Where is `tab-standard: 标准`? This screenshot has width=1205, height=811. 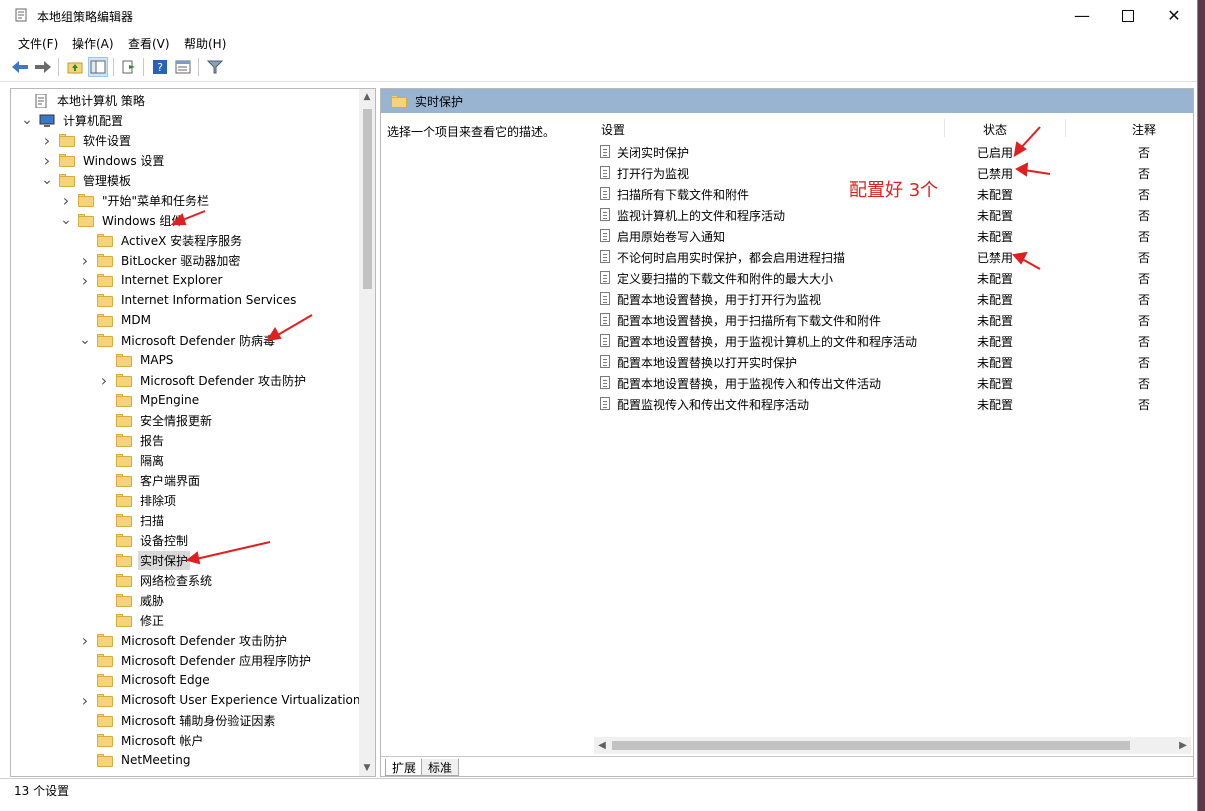
tab-standard: 标准 is located at coordinates (440, 767).